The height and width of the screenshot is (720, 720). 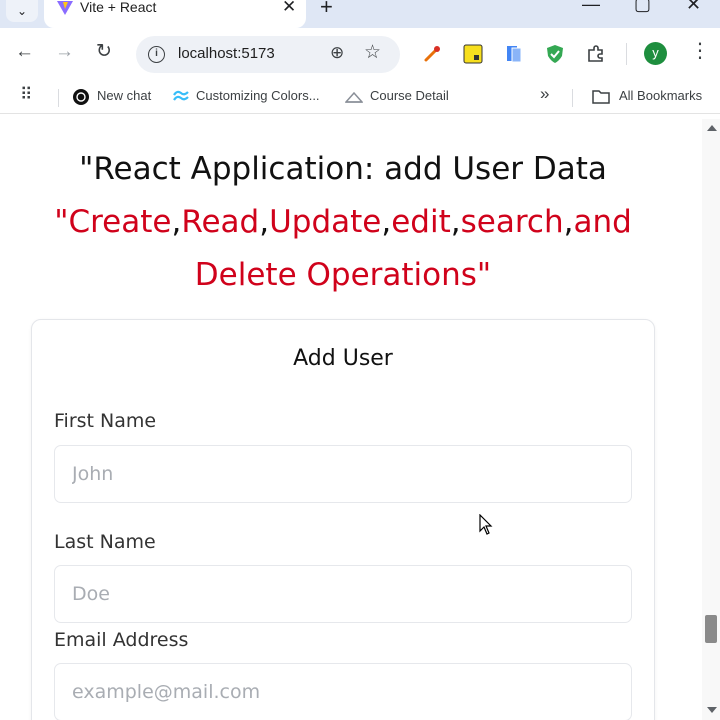 I want to click on form-title: Add User, so click(x=343, y=358).